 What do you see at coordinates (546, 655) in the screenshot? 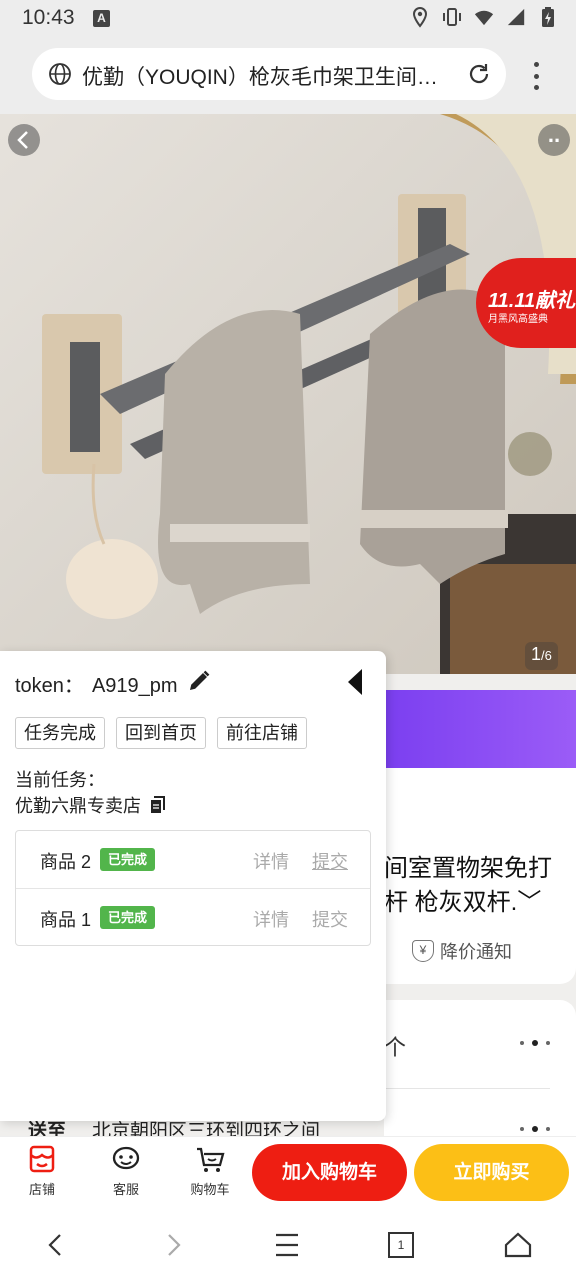
I see `image-counter-total: /6` at bounding box center [546, 655].